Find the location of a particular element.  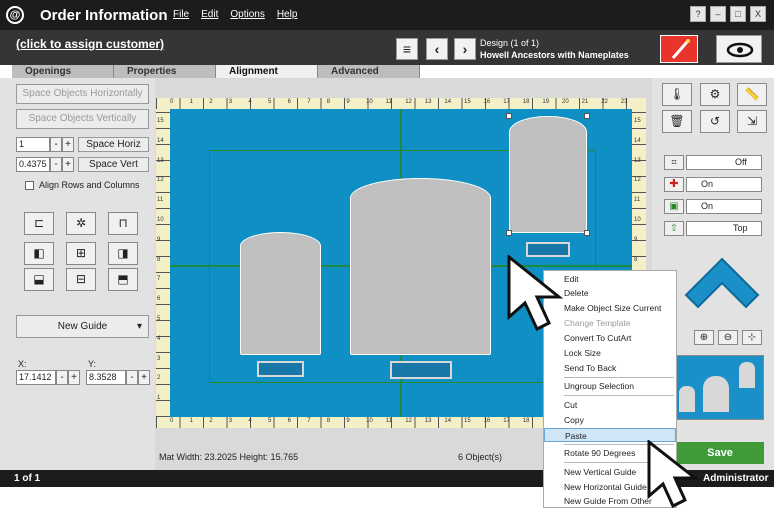

export-icon: ⇲ is located at coordinates (752, 121).